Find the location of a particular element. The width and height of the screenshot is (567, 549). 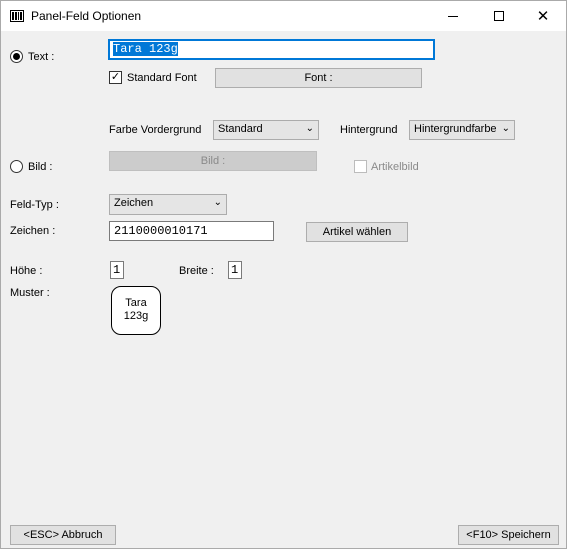

select-article-button: Artikel wählen is located at coordinates (357, 232).